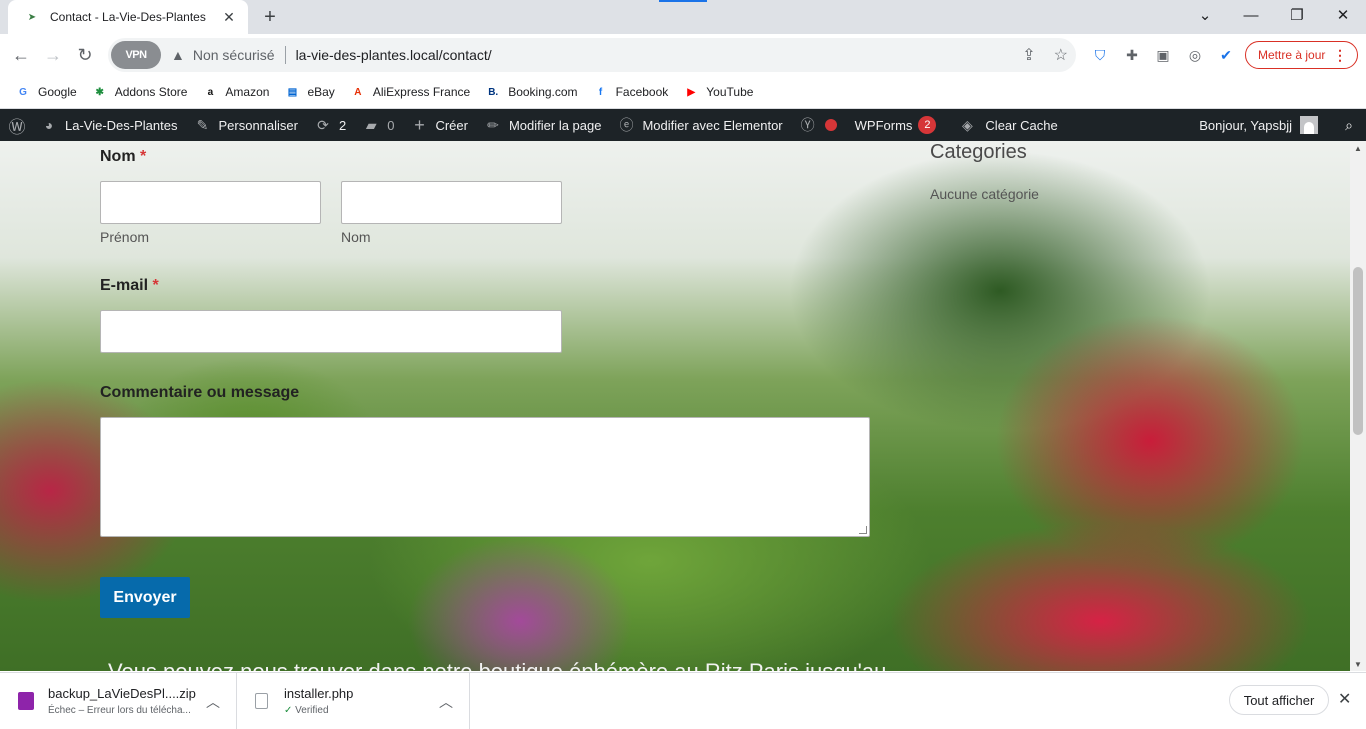 The height and width of the screenshot is (729, 1366). Describe the element at coordinates (129, 286) in the screenshot. I see `email-label: E-mail *` at that location.